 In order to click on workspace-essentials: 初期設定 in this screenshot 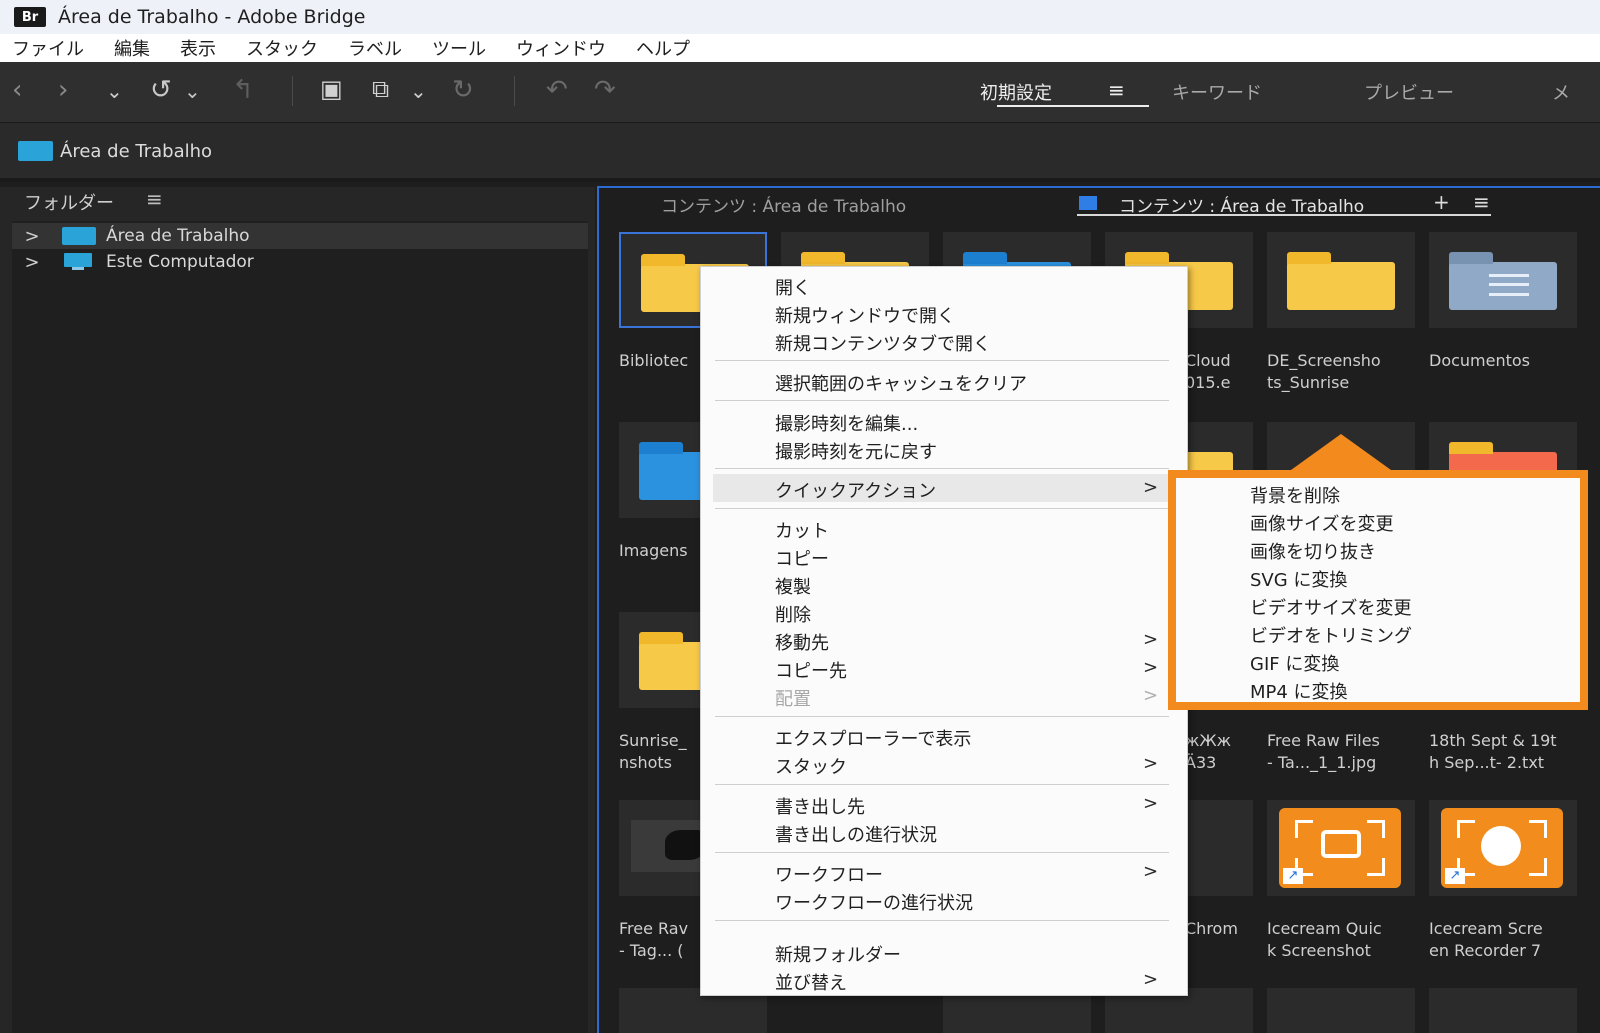, I will do `click(1016, 92)`.